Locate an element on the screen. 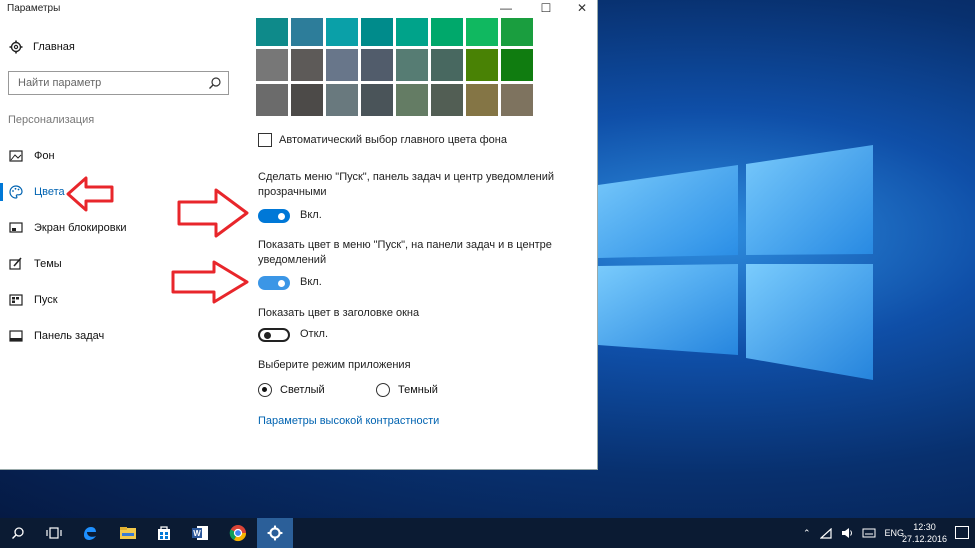 Image resolution: width=975 pixels, height=548 pixels. mode-light-radio: Светлый is located at coordinates (291, 390).